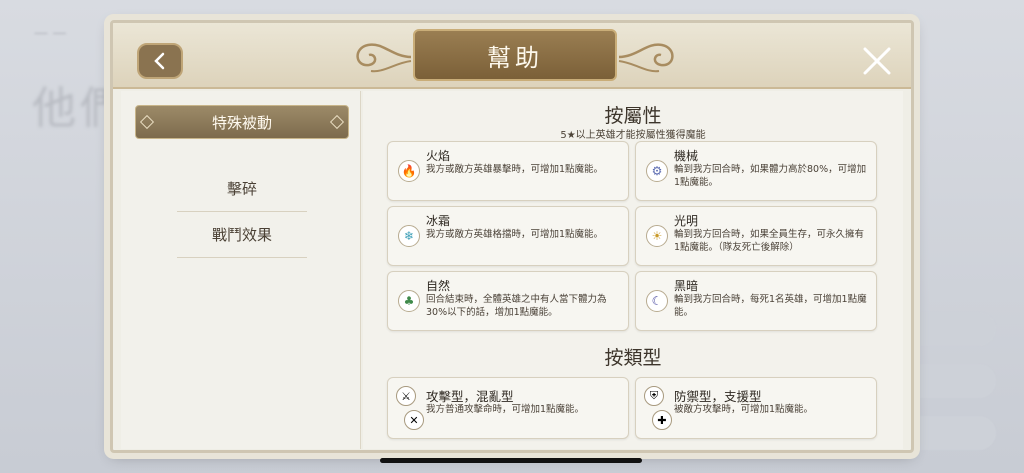 The width and height of the screenshot is (1024, 473). I want to click on attribute-card-light: ☀ 光明 輪到我方回合時，如果全員生存，可永久擁有1點魔能。（隊友死亡後解除）, so click(756, 236).